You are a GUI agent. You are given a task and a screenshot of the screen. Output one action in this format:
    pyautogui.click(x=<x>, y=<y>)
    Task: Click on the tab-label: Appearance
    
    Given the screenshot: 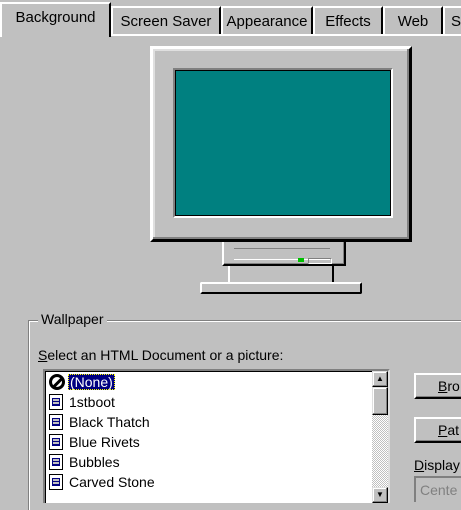 What is the action you would take?
    pyautogui.click(x=267, y=21)
    